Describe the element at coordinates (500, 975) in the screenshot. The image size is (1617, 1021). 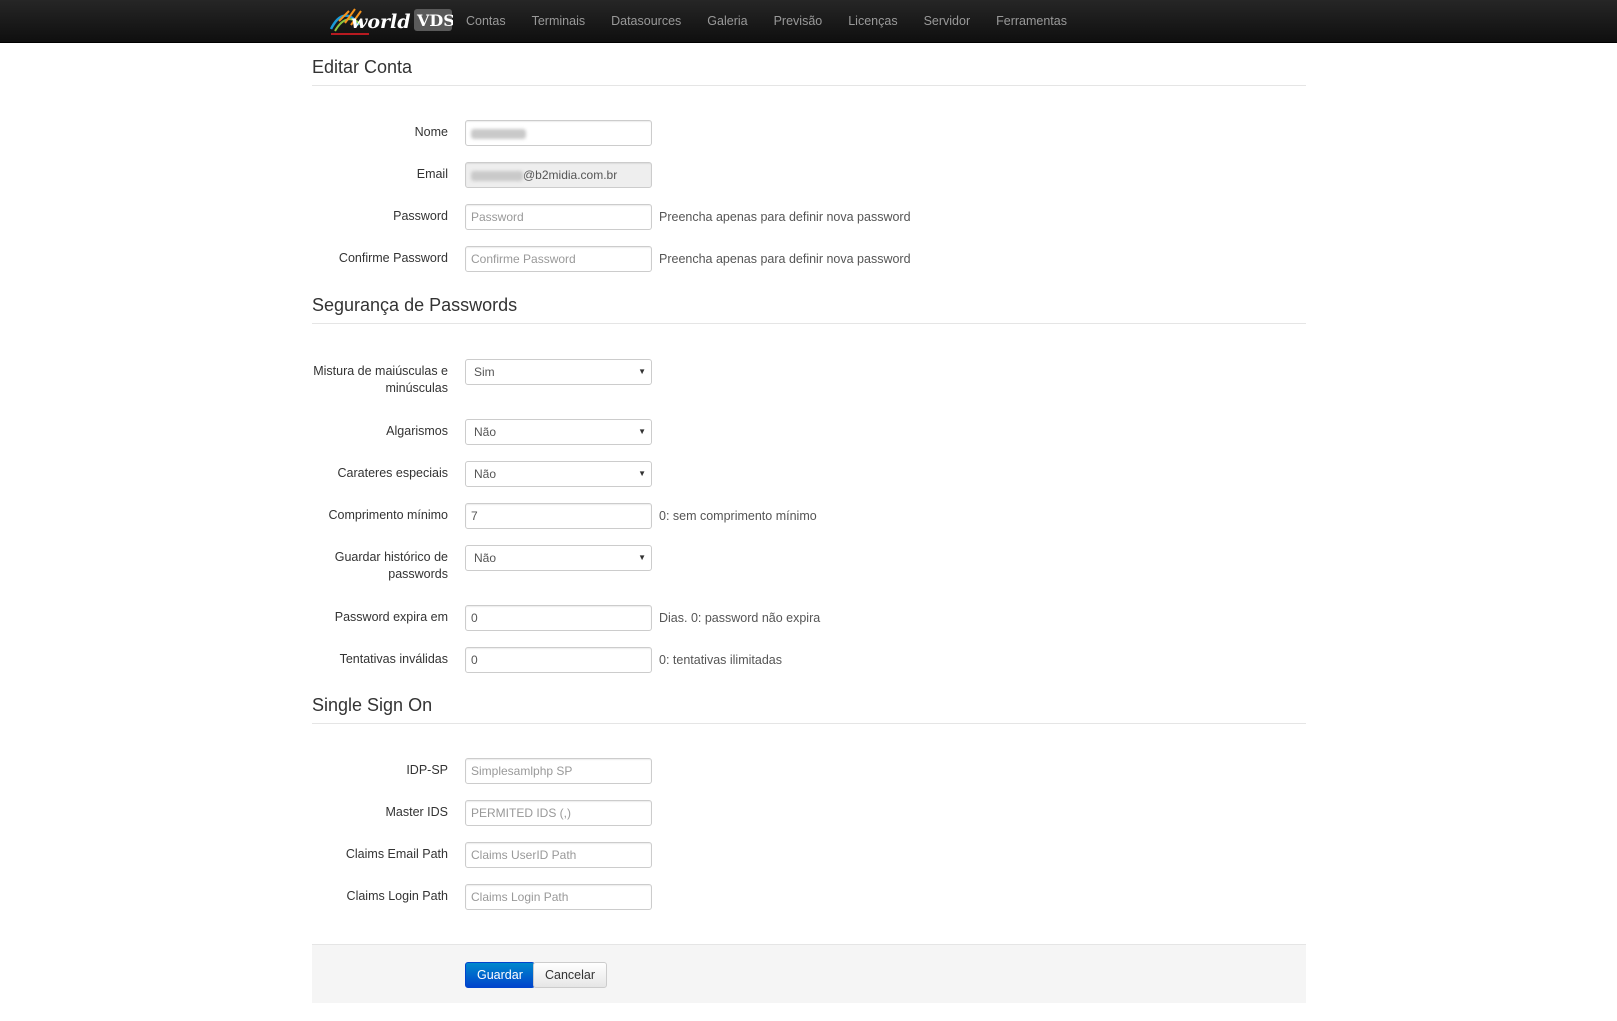
I see `save-button: Guardar` at that location.